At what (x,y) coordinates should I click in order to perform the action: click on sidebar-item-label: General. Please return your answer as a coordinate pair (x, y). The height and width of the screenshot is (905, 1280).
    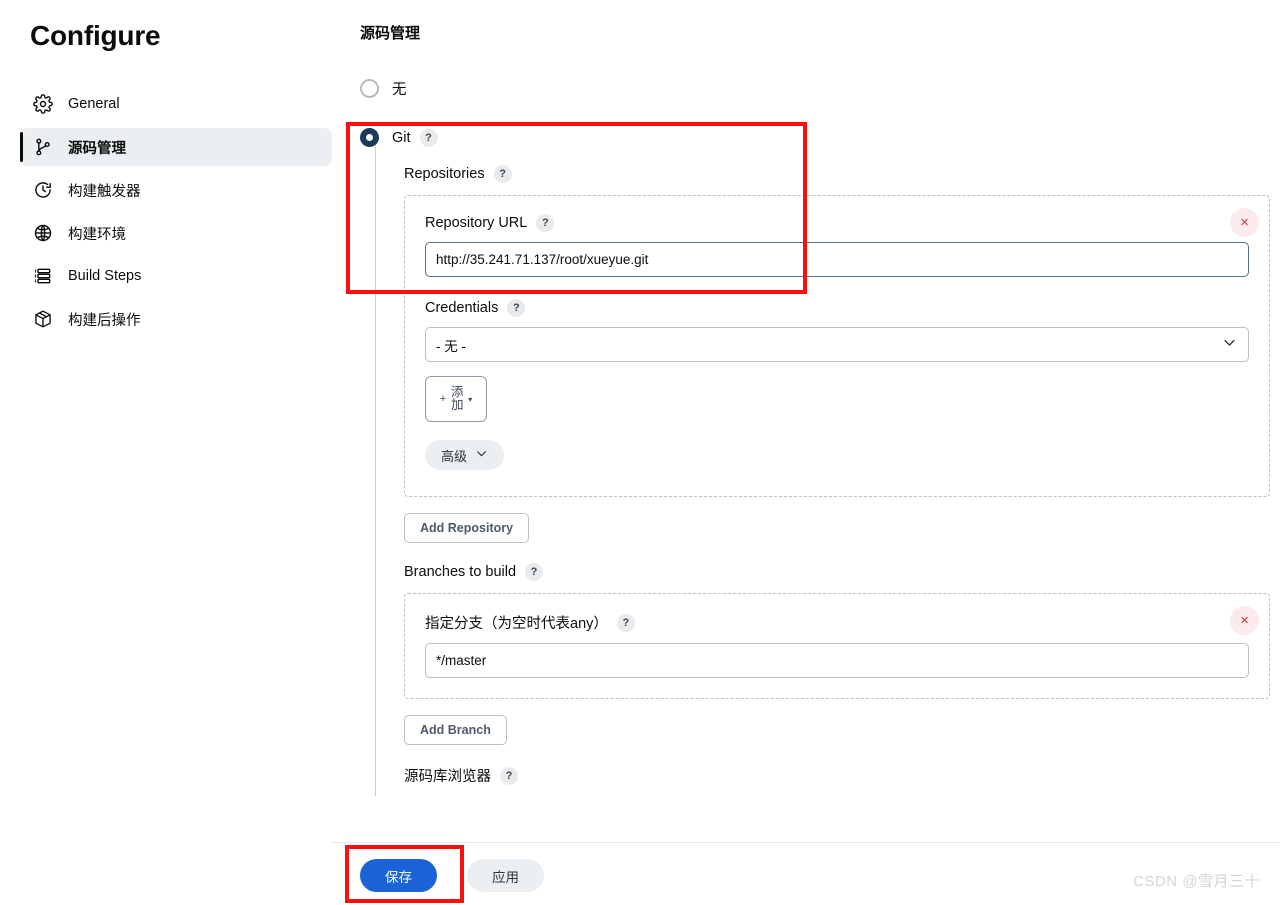
    Looking at the image, I should click on (94, 104).